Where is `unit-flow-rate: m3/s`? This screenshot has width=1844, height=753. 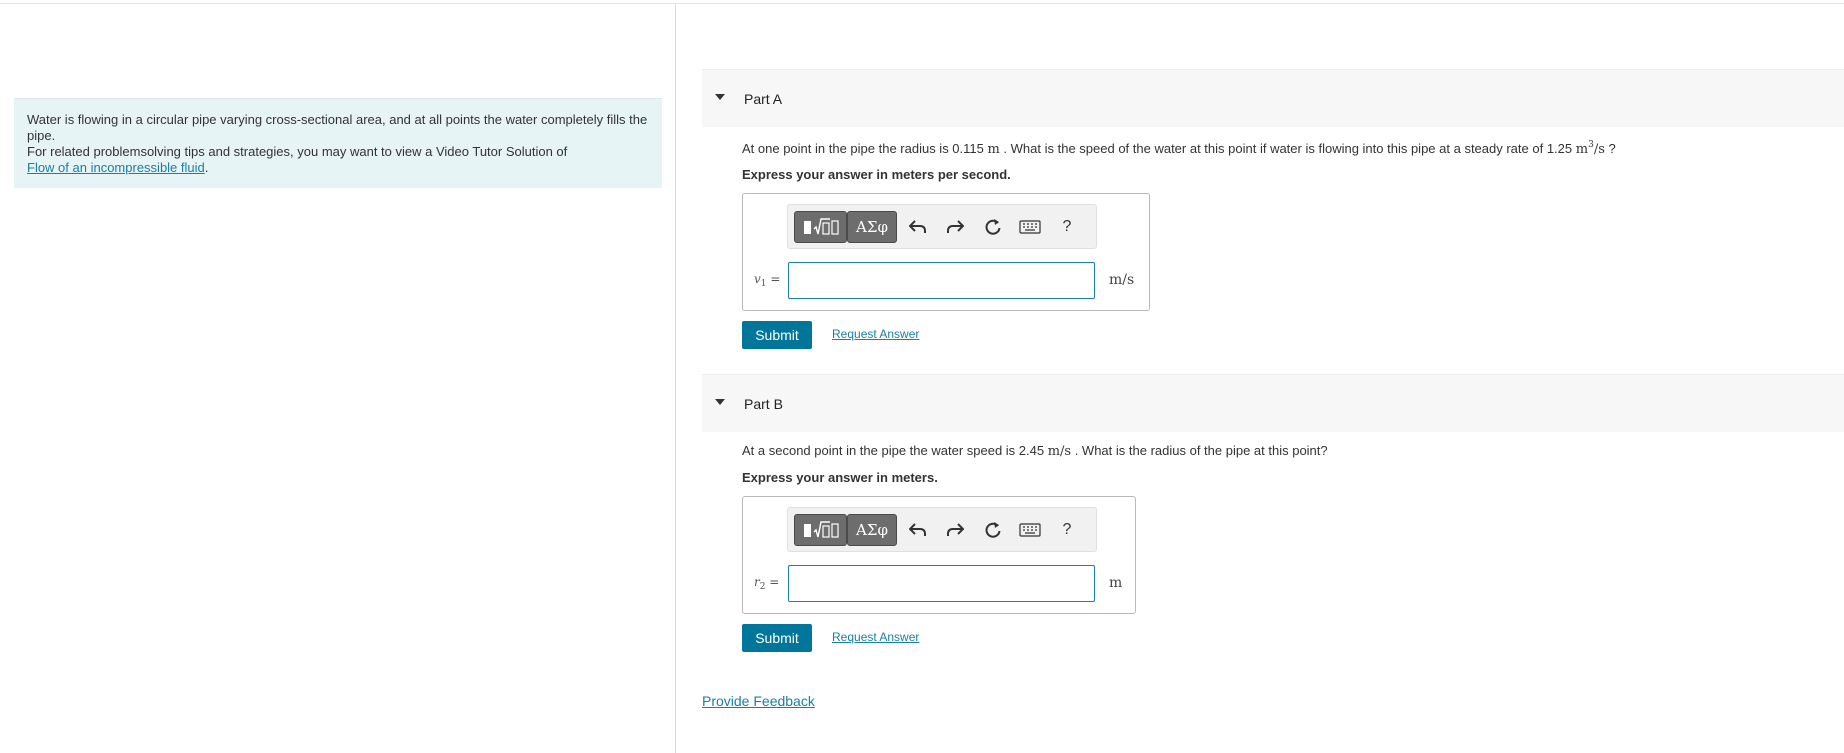
unit-flow-rate: m3/s is located at coordinates (1590, 148).